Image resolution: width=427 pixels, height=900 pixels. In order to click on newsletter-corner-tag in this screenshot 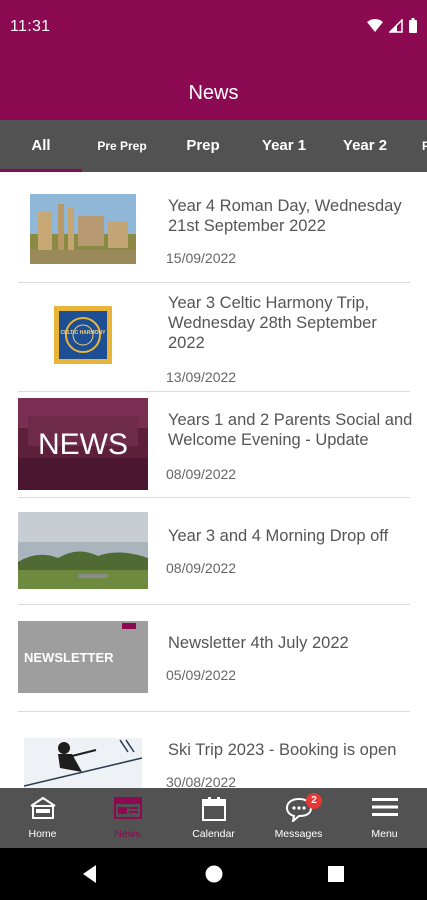, I will do `click(129, 626)`.